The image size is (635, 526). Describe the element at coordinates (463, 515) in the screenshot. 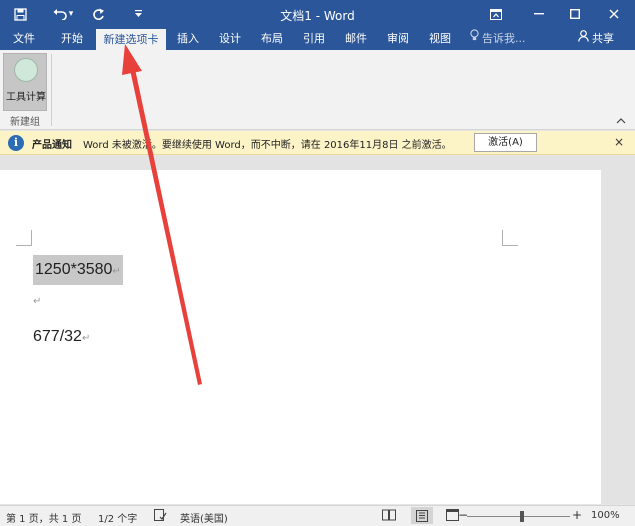

I see `zoom-out-button: −` at that location.